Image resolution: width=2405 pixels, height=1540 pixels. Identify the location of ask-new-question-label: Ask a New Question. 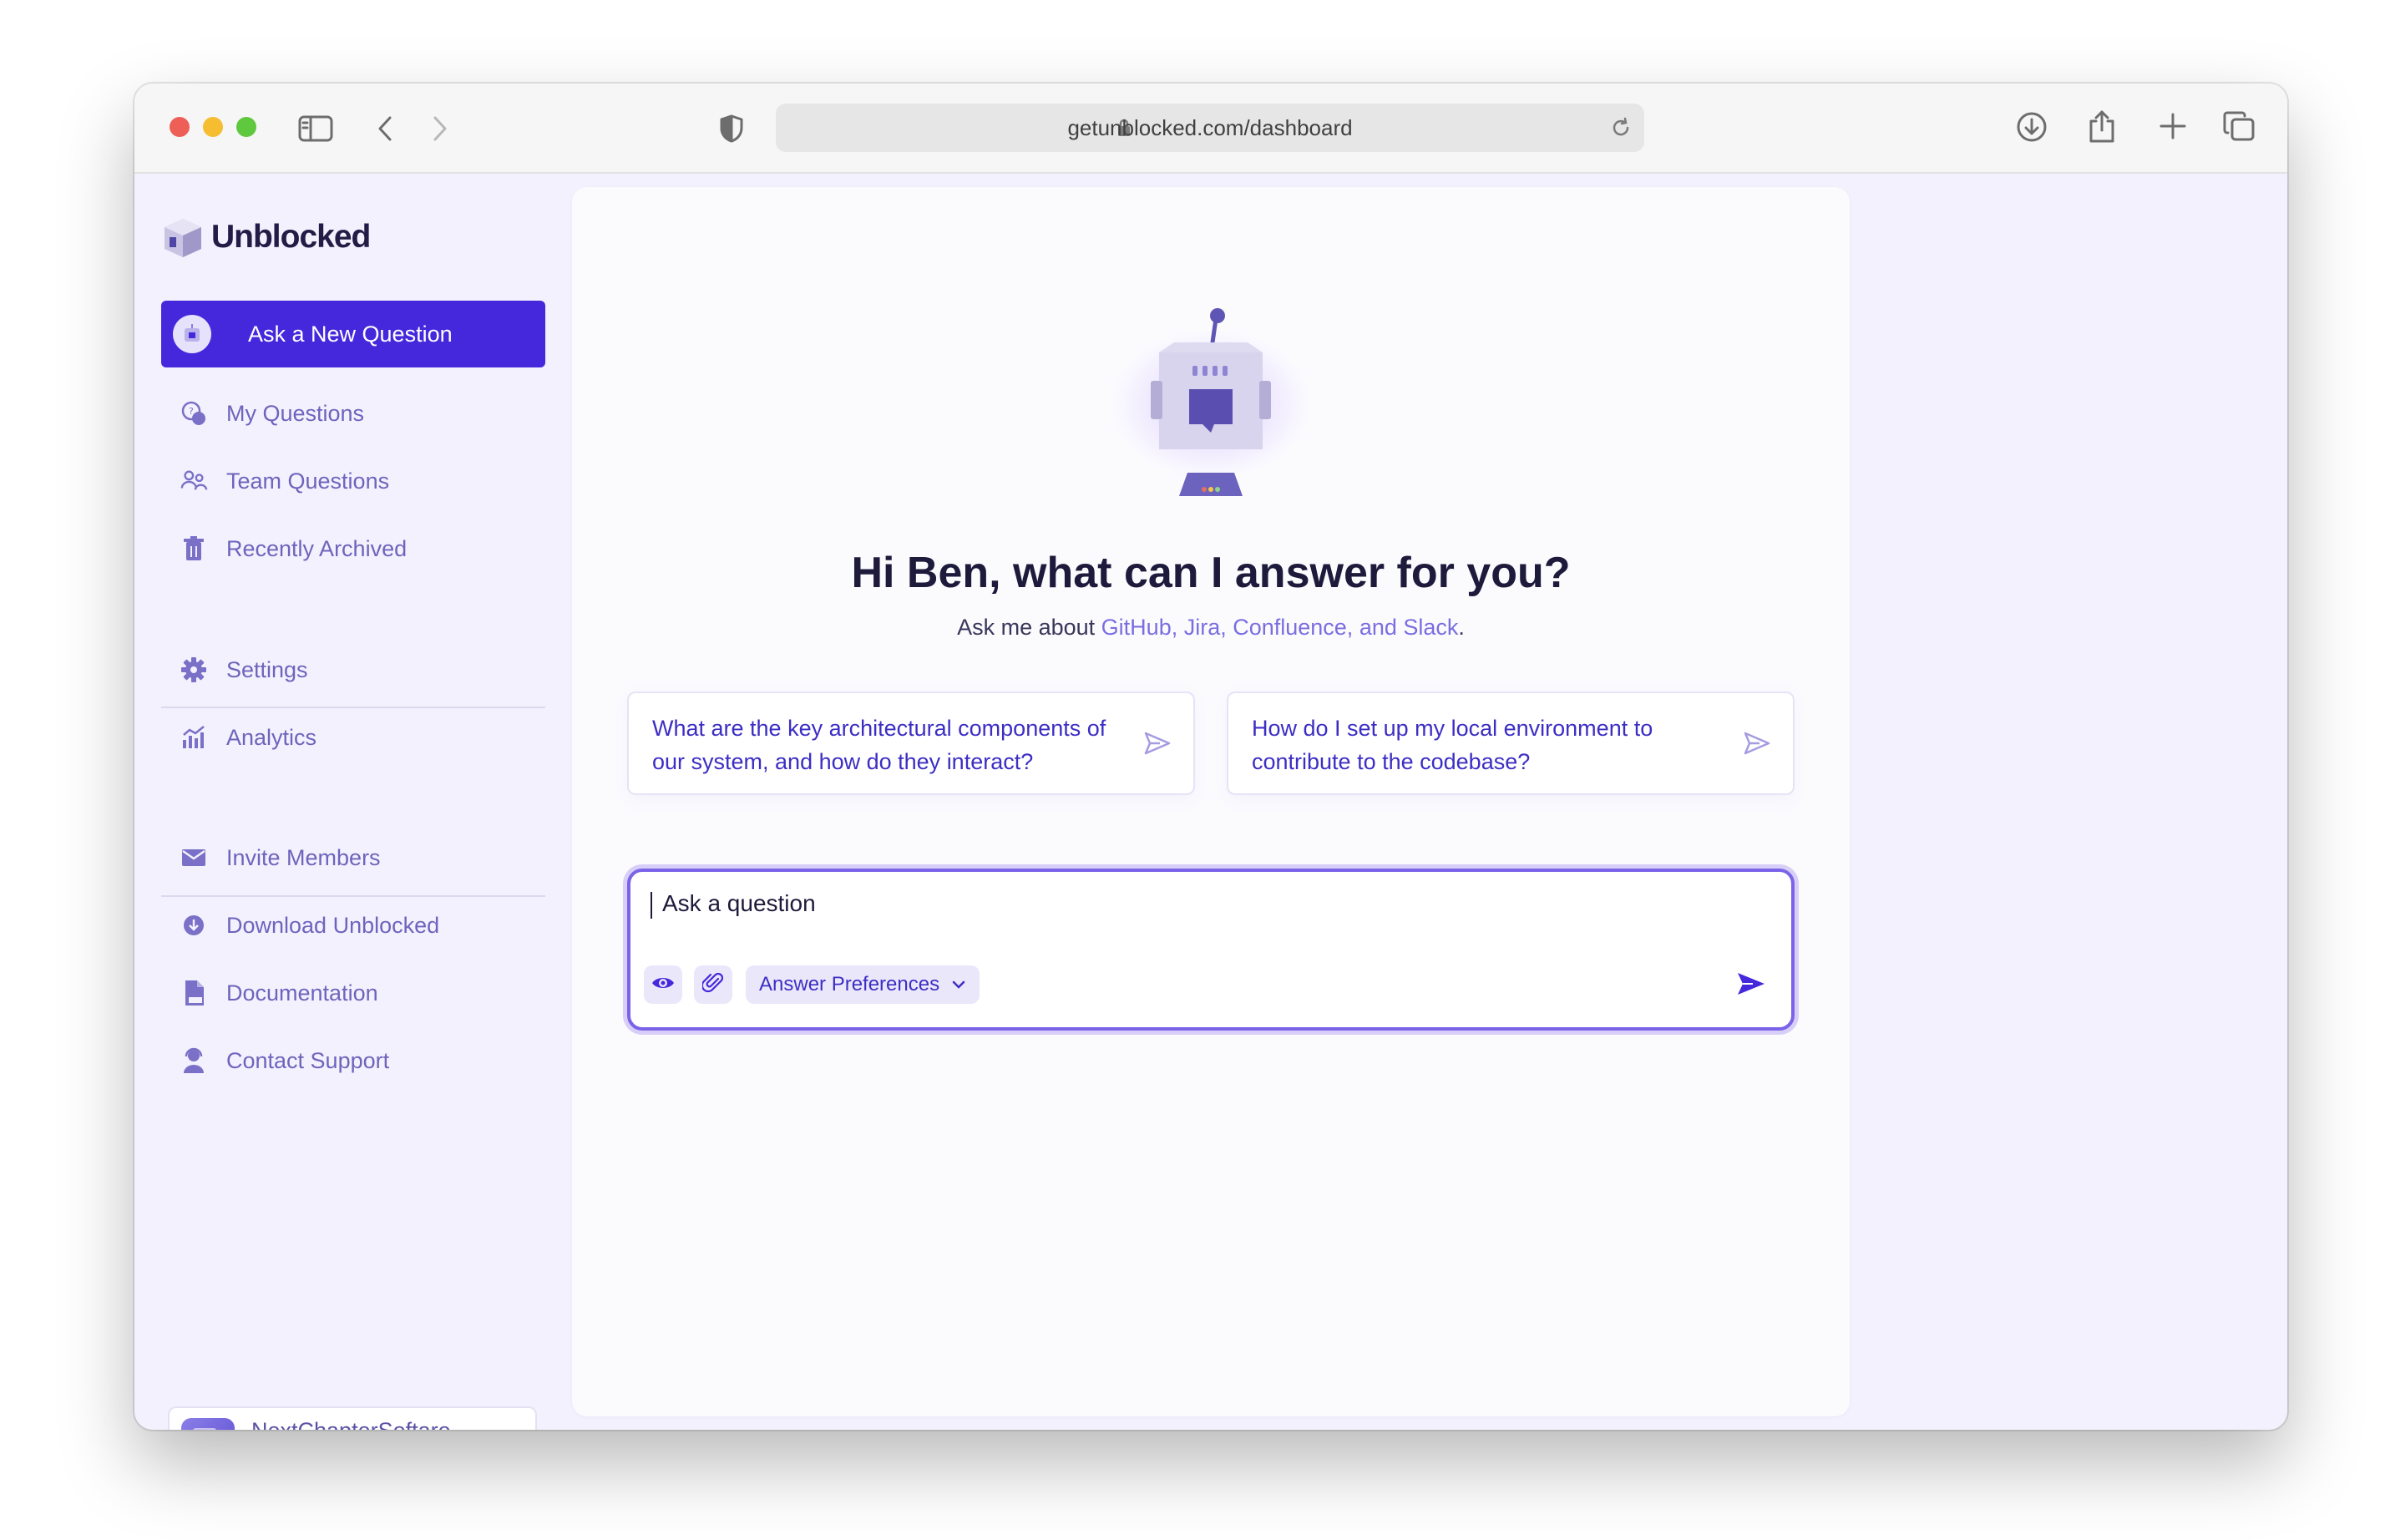
(350, 334).